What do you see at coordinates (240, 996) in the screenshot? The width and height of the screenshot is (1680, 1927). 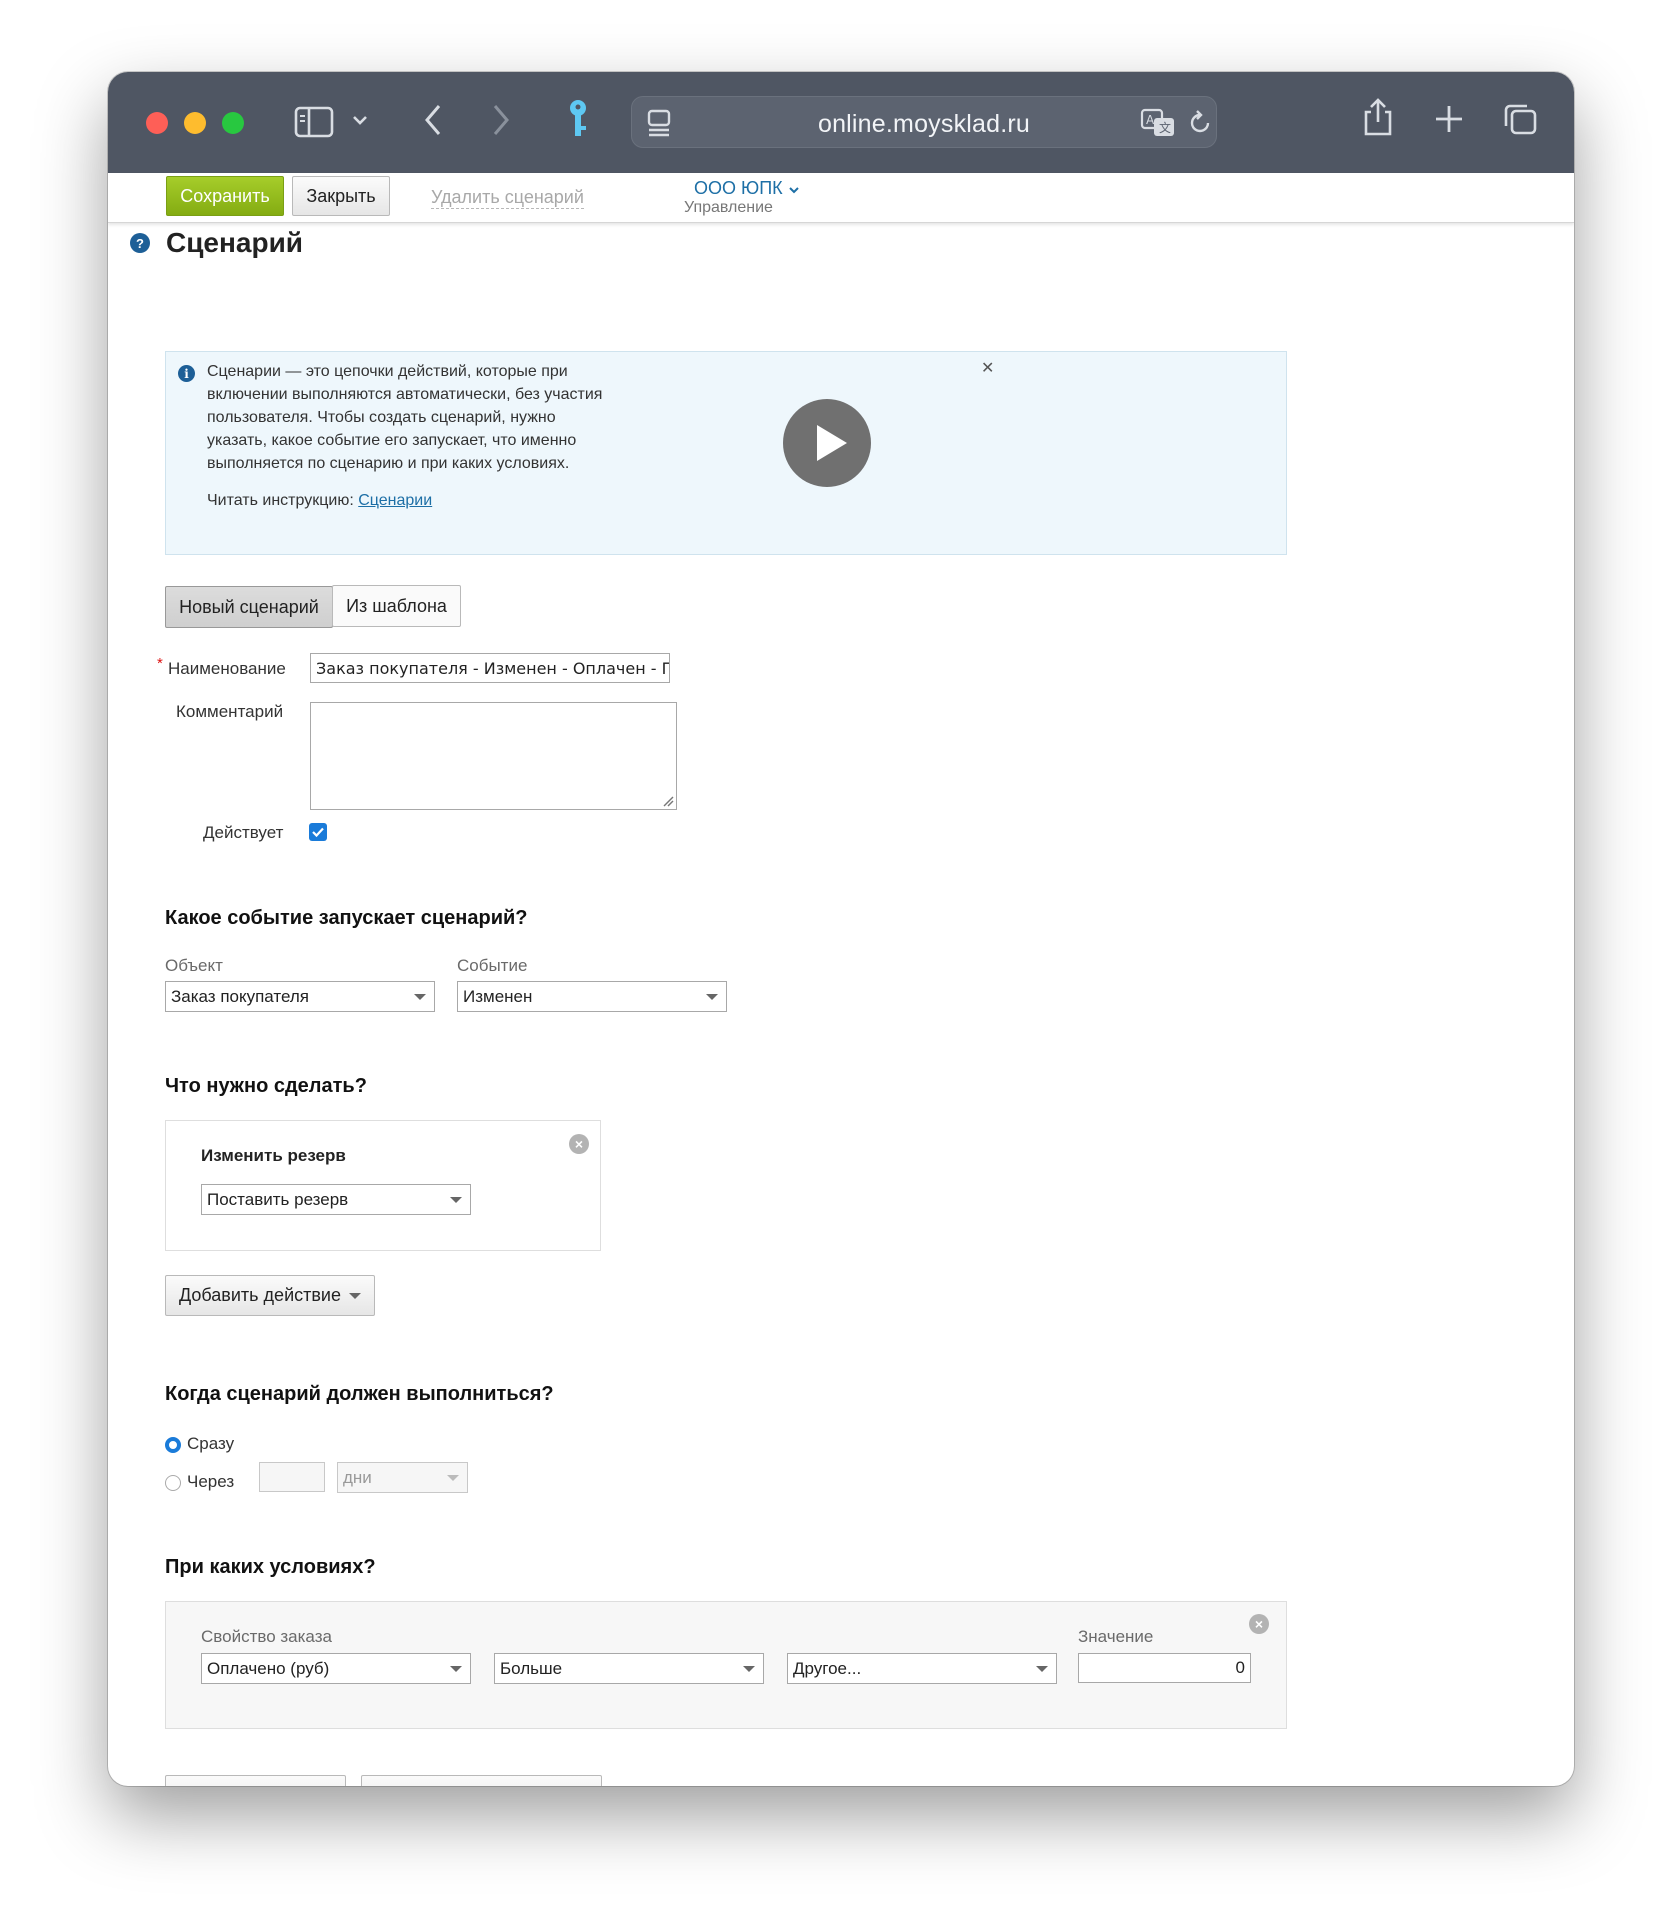 I see `object-value: Заказ покупателя` at bounding box center [240, 996].